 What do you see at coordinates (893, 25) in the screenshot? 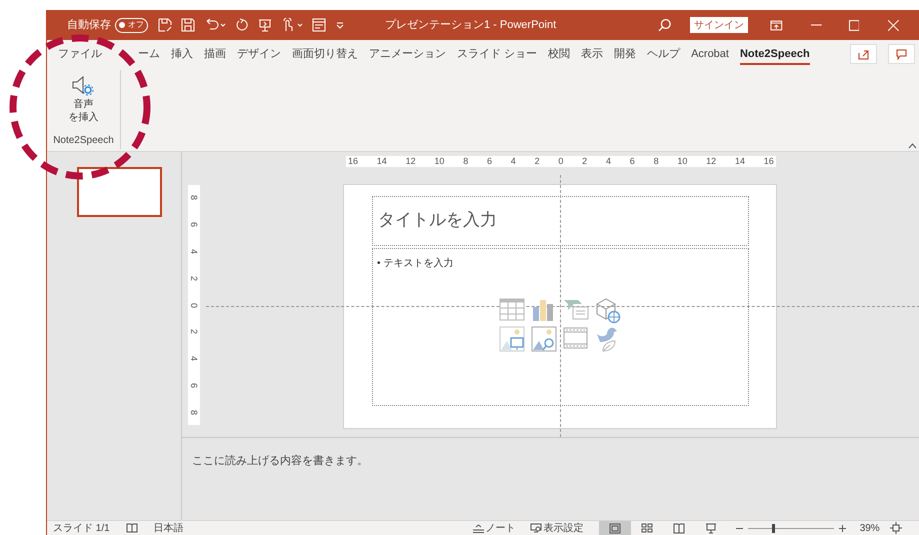
I see `close-icon` at bounding box center [893, 25].